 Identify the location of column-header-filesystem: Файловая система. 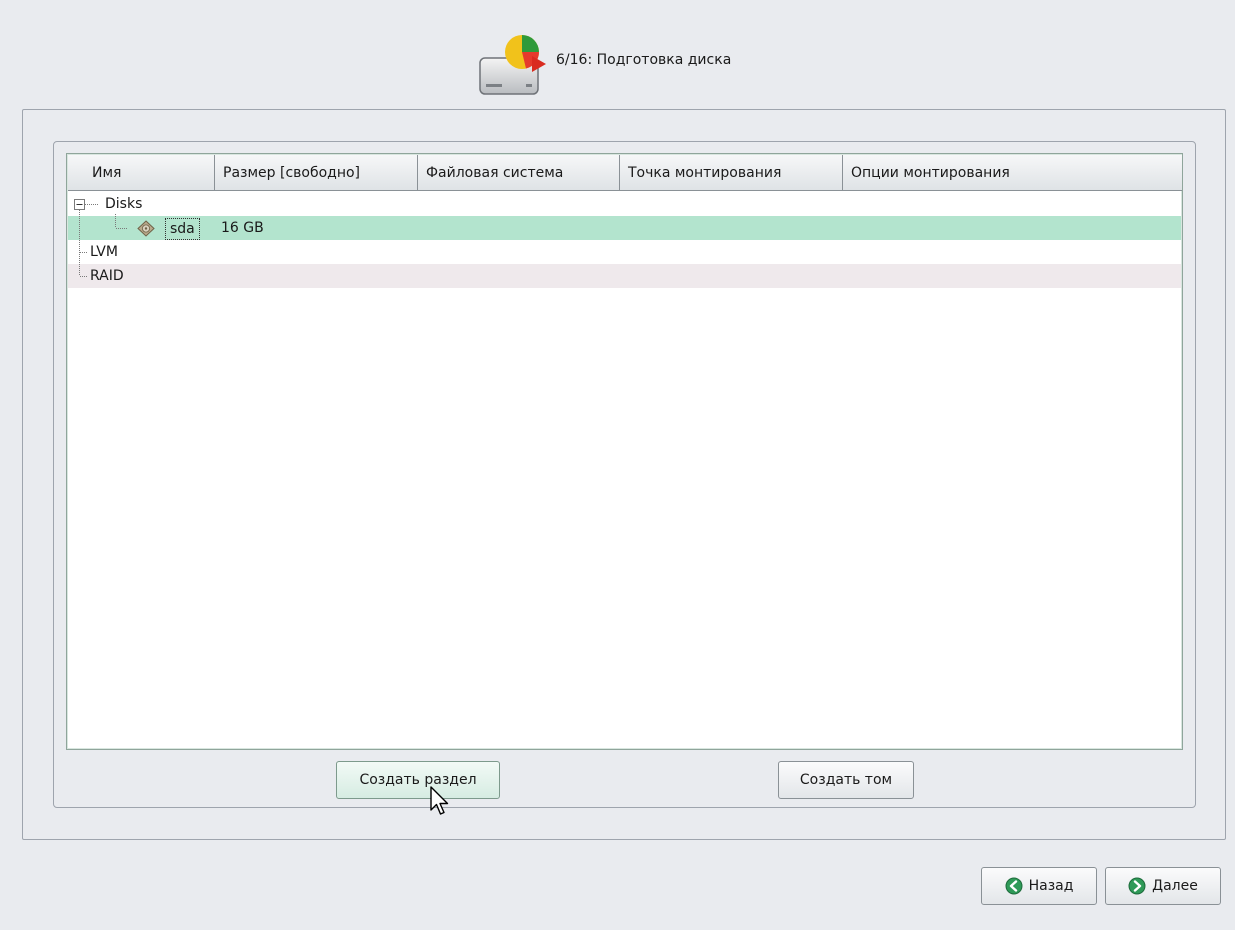
(519, 173).